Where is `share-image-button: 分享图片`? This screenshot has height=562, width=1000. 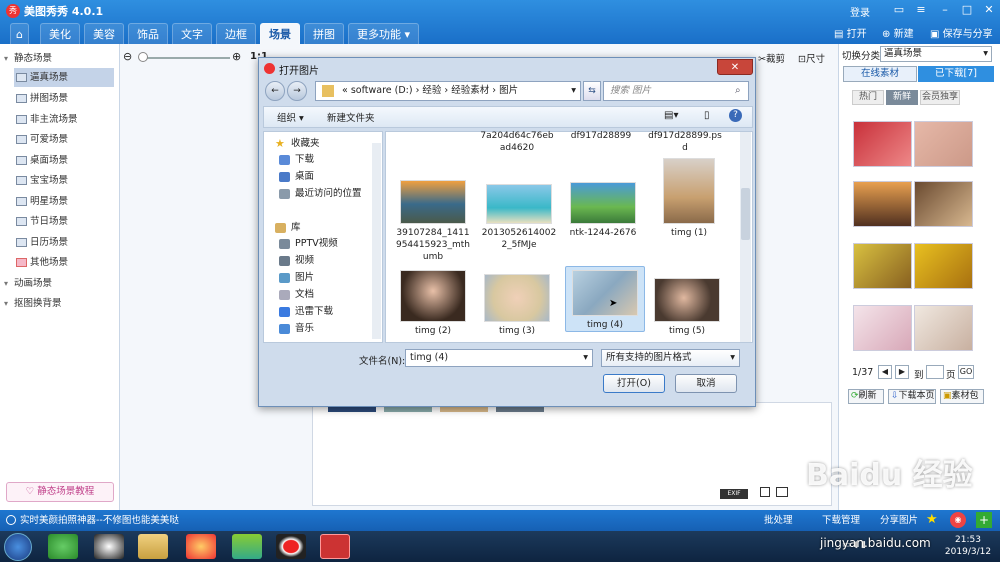
share-image-button: 分享图片 is located at coordinates (899, 520).